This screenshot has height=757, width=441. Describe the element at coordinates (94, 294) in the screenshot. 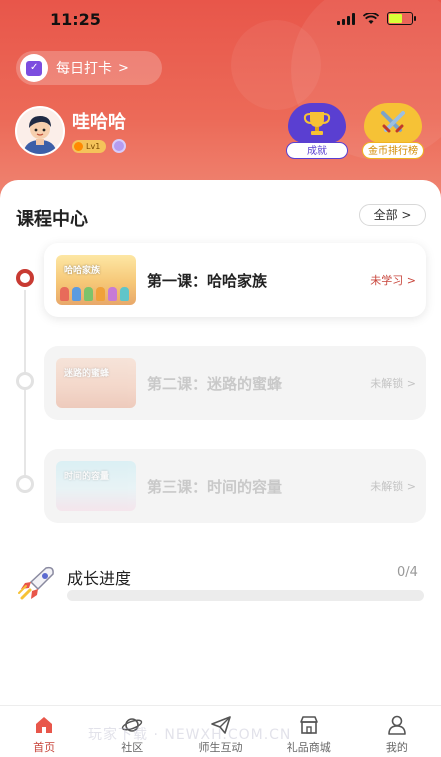

I see `kids-illustration` at that location.